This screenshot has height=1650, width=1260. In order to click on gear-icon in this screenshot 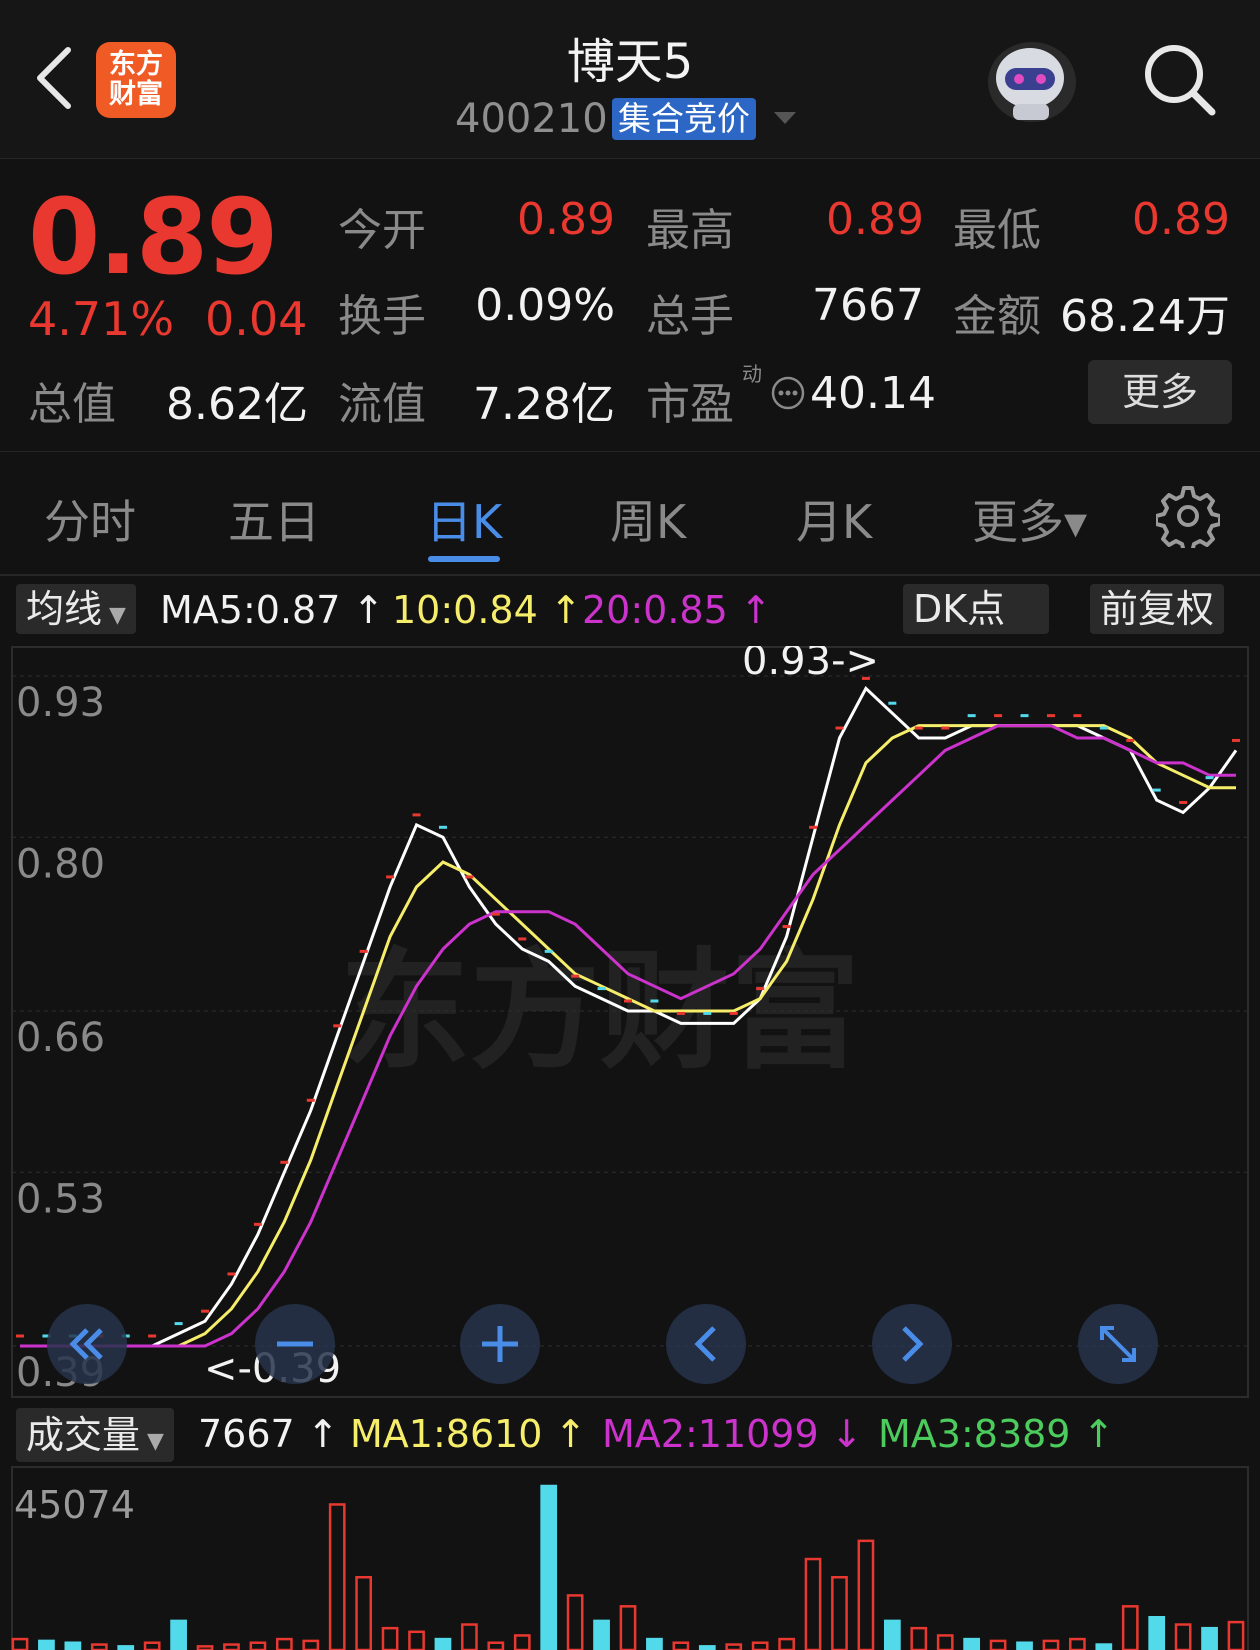, I will do `click(1188, 516)`.